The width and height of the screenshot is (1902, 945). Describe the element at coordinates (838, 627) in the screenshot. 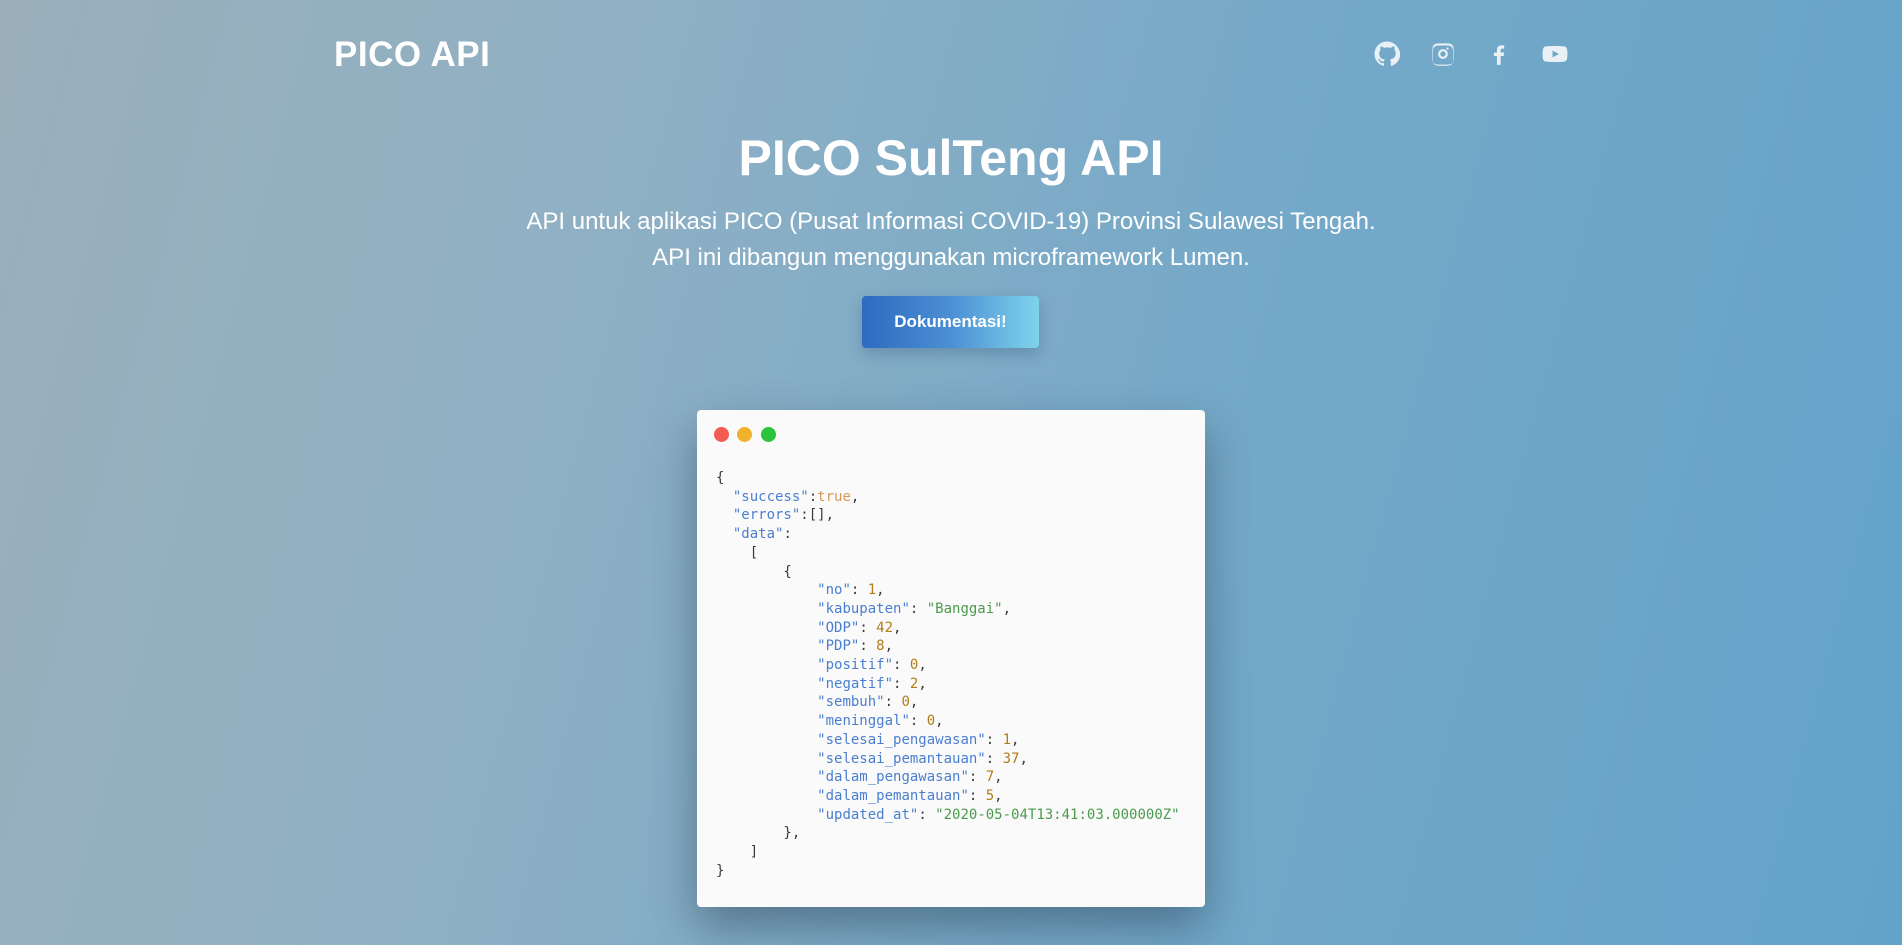

I see `json-key: "ODP"` at that location.